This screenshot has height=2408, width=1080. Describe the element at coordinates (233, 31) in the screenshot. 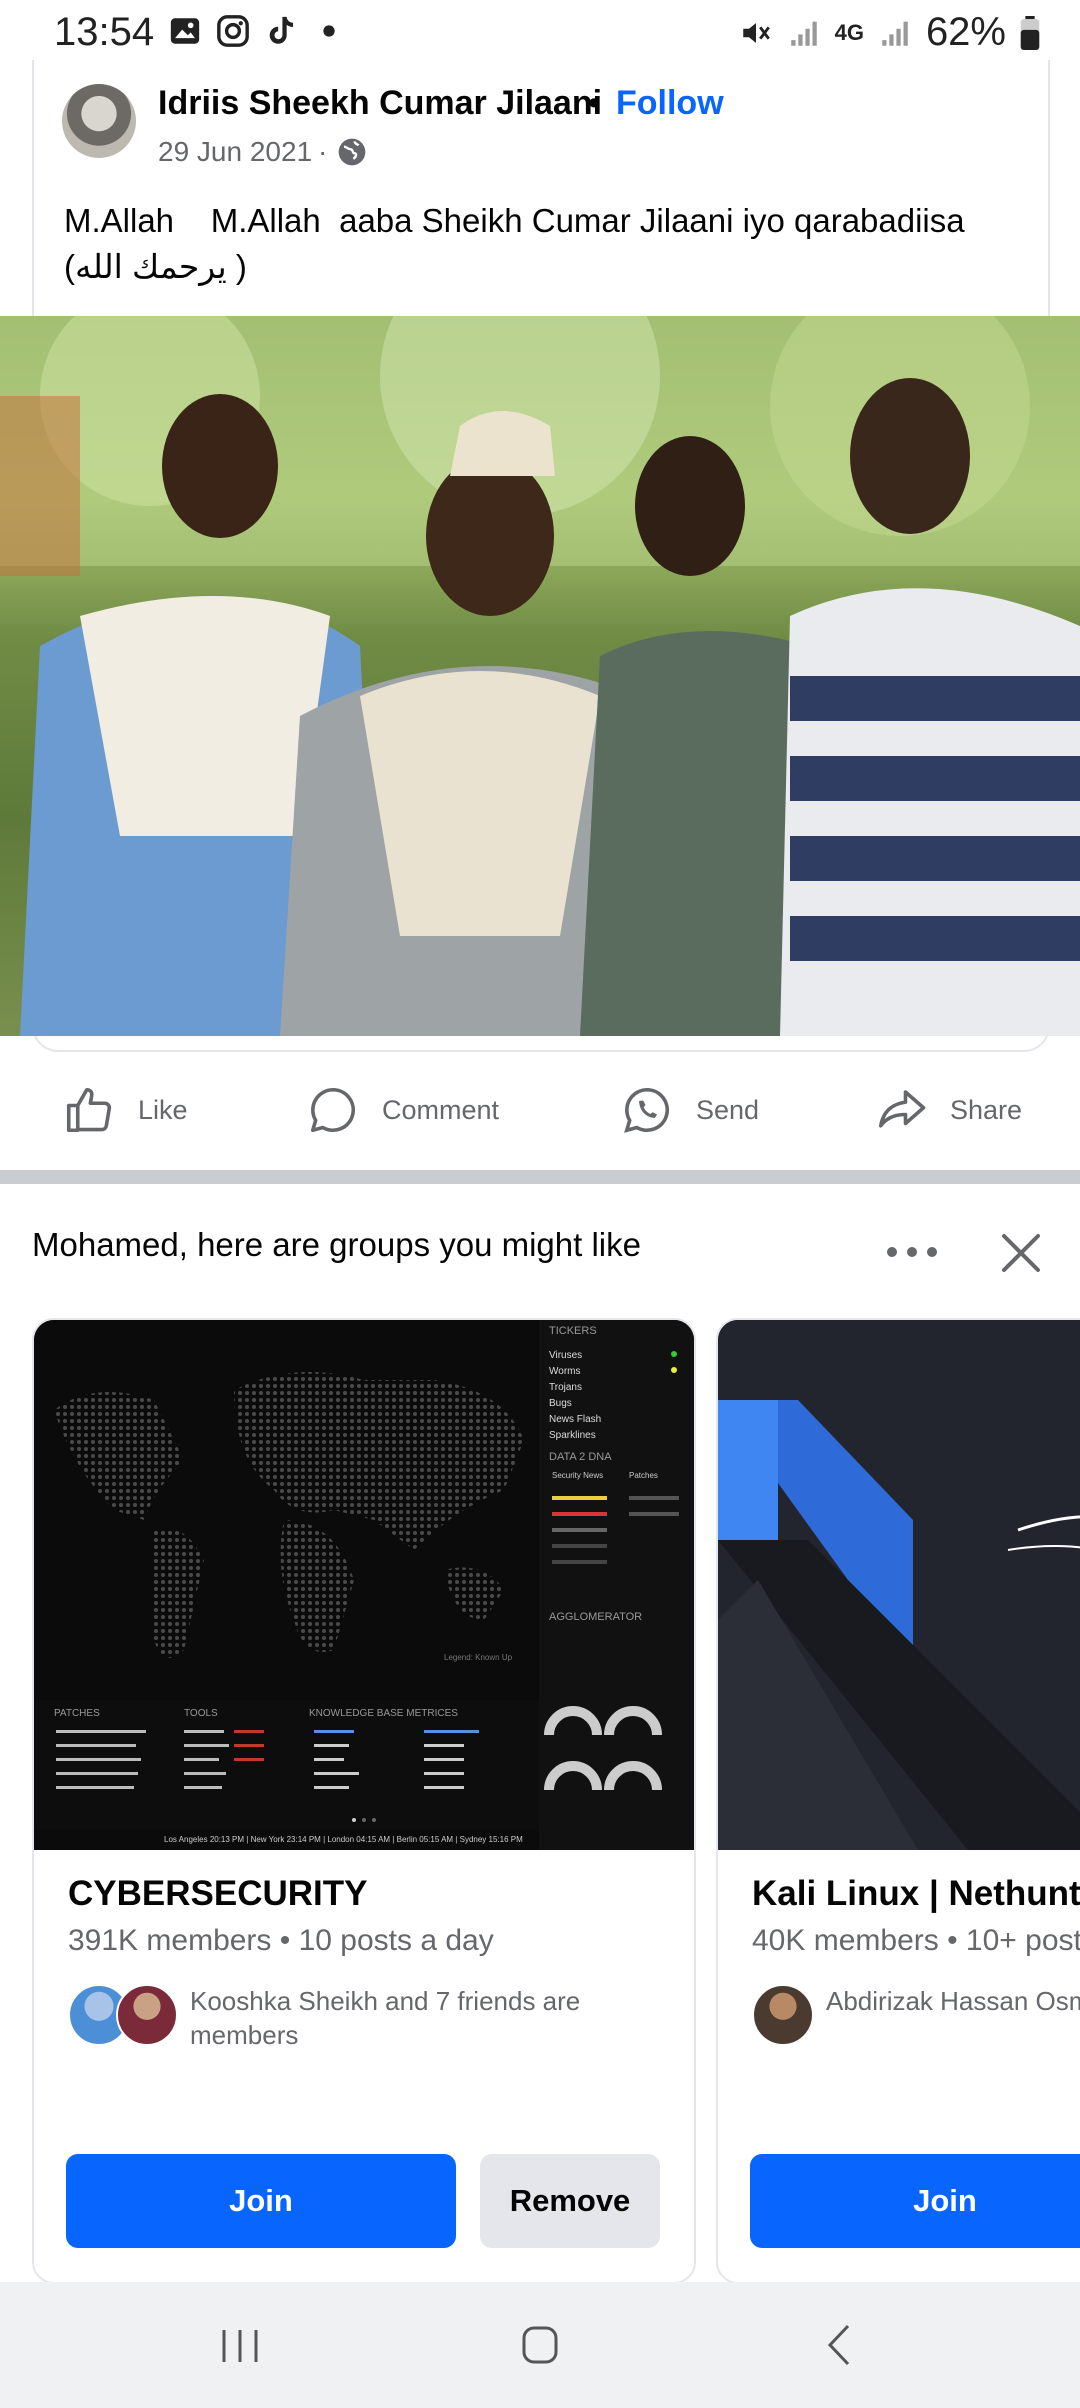

I see `instagram-icon` at that location.